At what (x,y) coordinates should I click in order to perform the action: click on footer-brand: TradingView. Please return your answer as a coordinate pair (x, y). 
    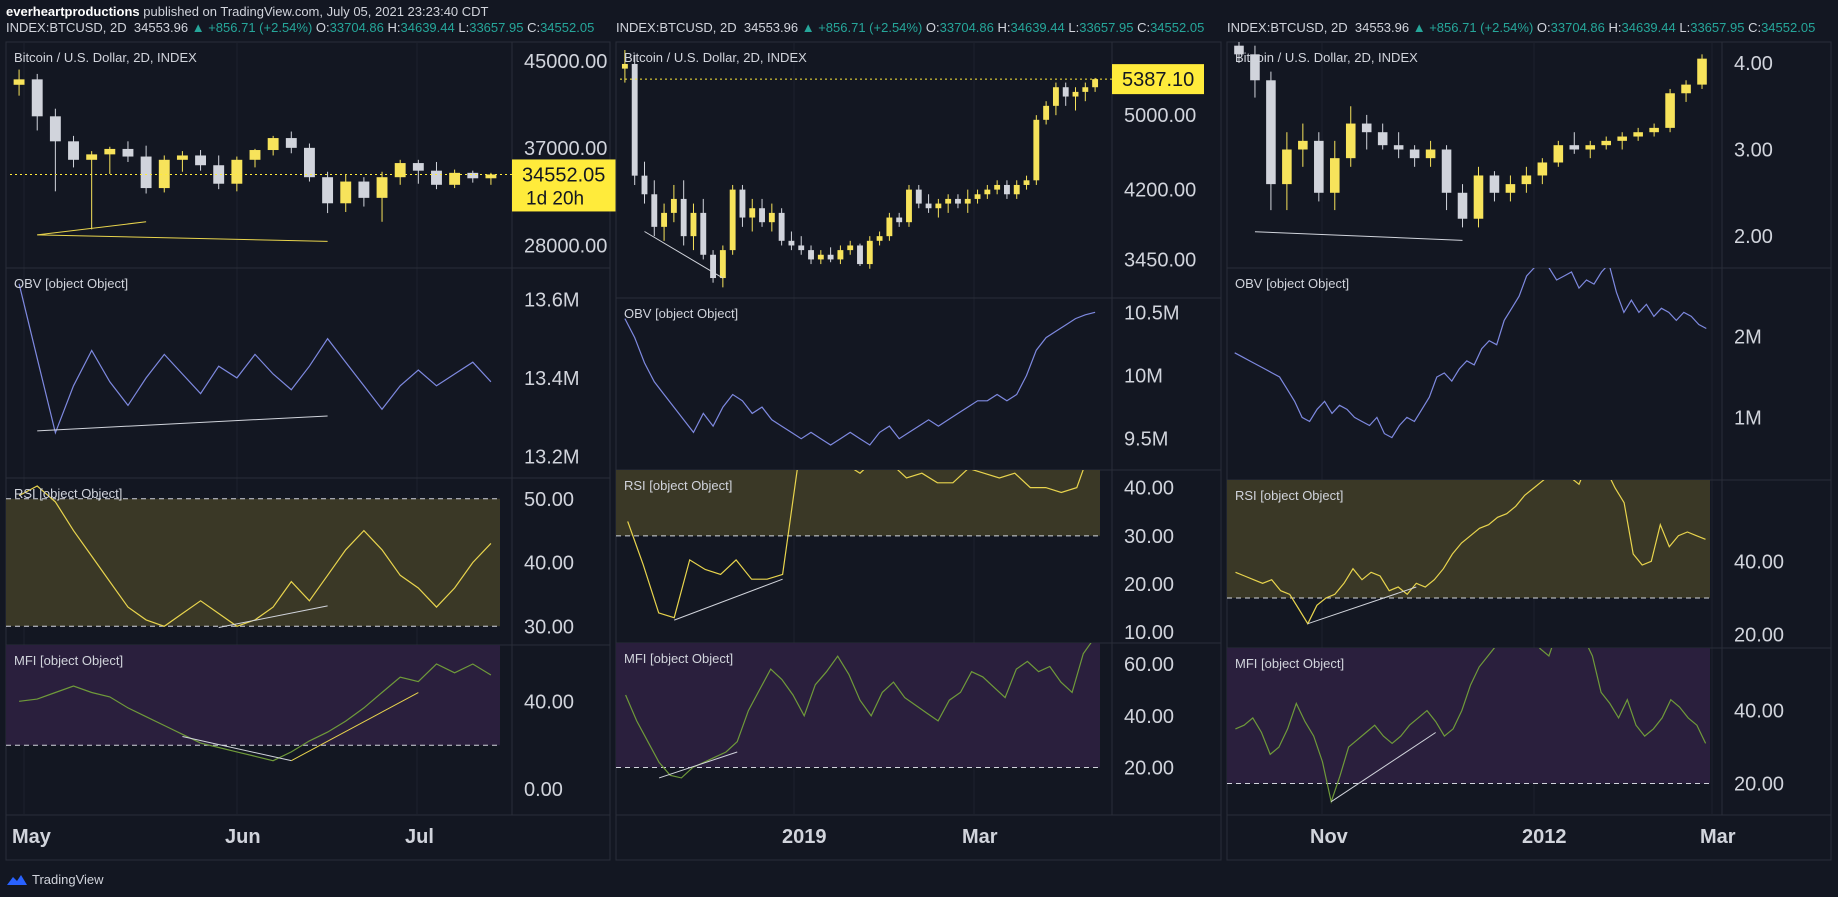
    Looking at the image, I should click on (68, 879).